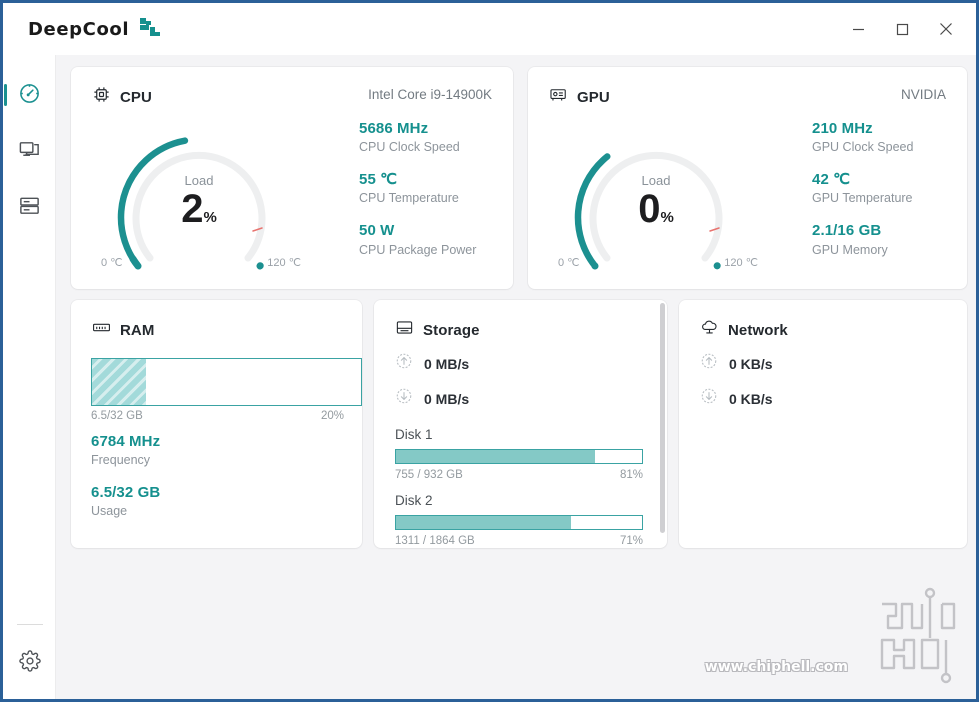  I want to click on gpu-card: GPU NVIDIA Load 0% 0 ℃ 120 ℃ 210 MHz GPU, so click(747, 178).